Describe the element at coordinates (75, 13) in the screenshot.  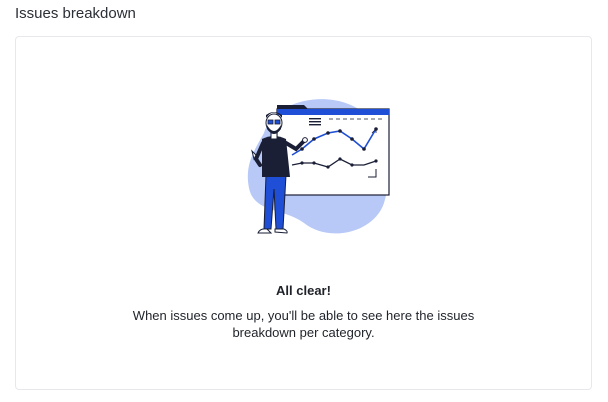
I see `section-title: Issues breakdown` at that location.